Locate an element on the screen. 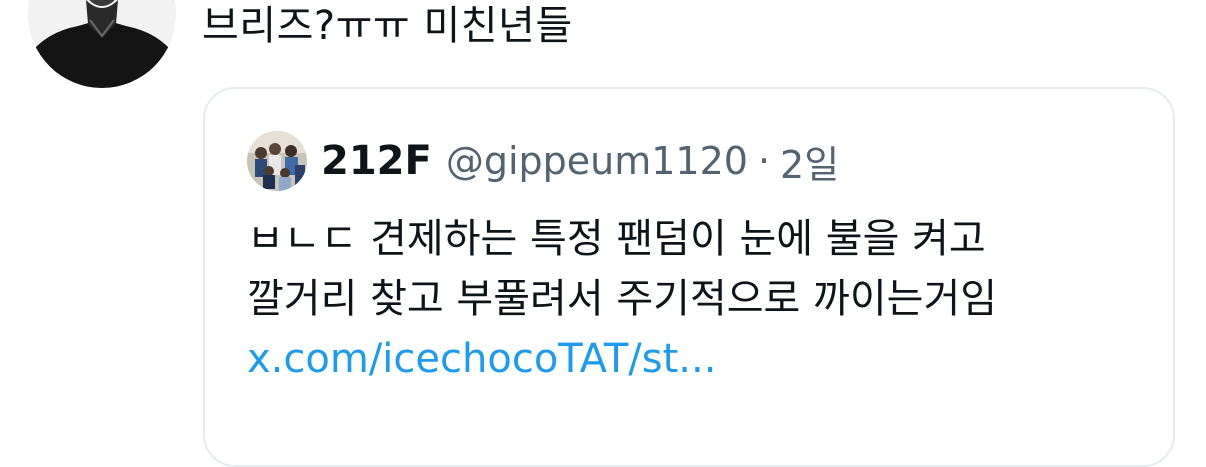  quote-author-name: 212F is located at coordinates (376, 161).